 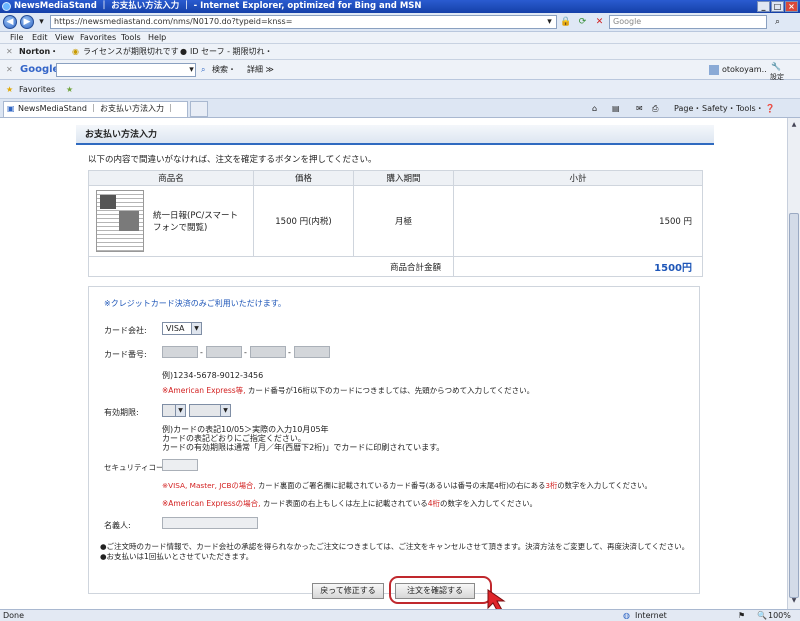 I want to click on security-note-1-prefix: ※VISA, Master, JCBの場合,, so click(x=209, y=485).